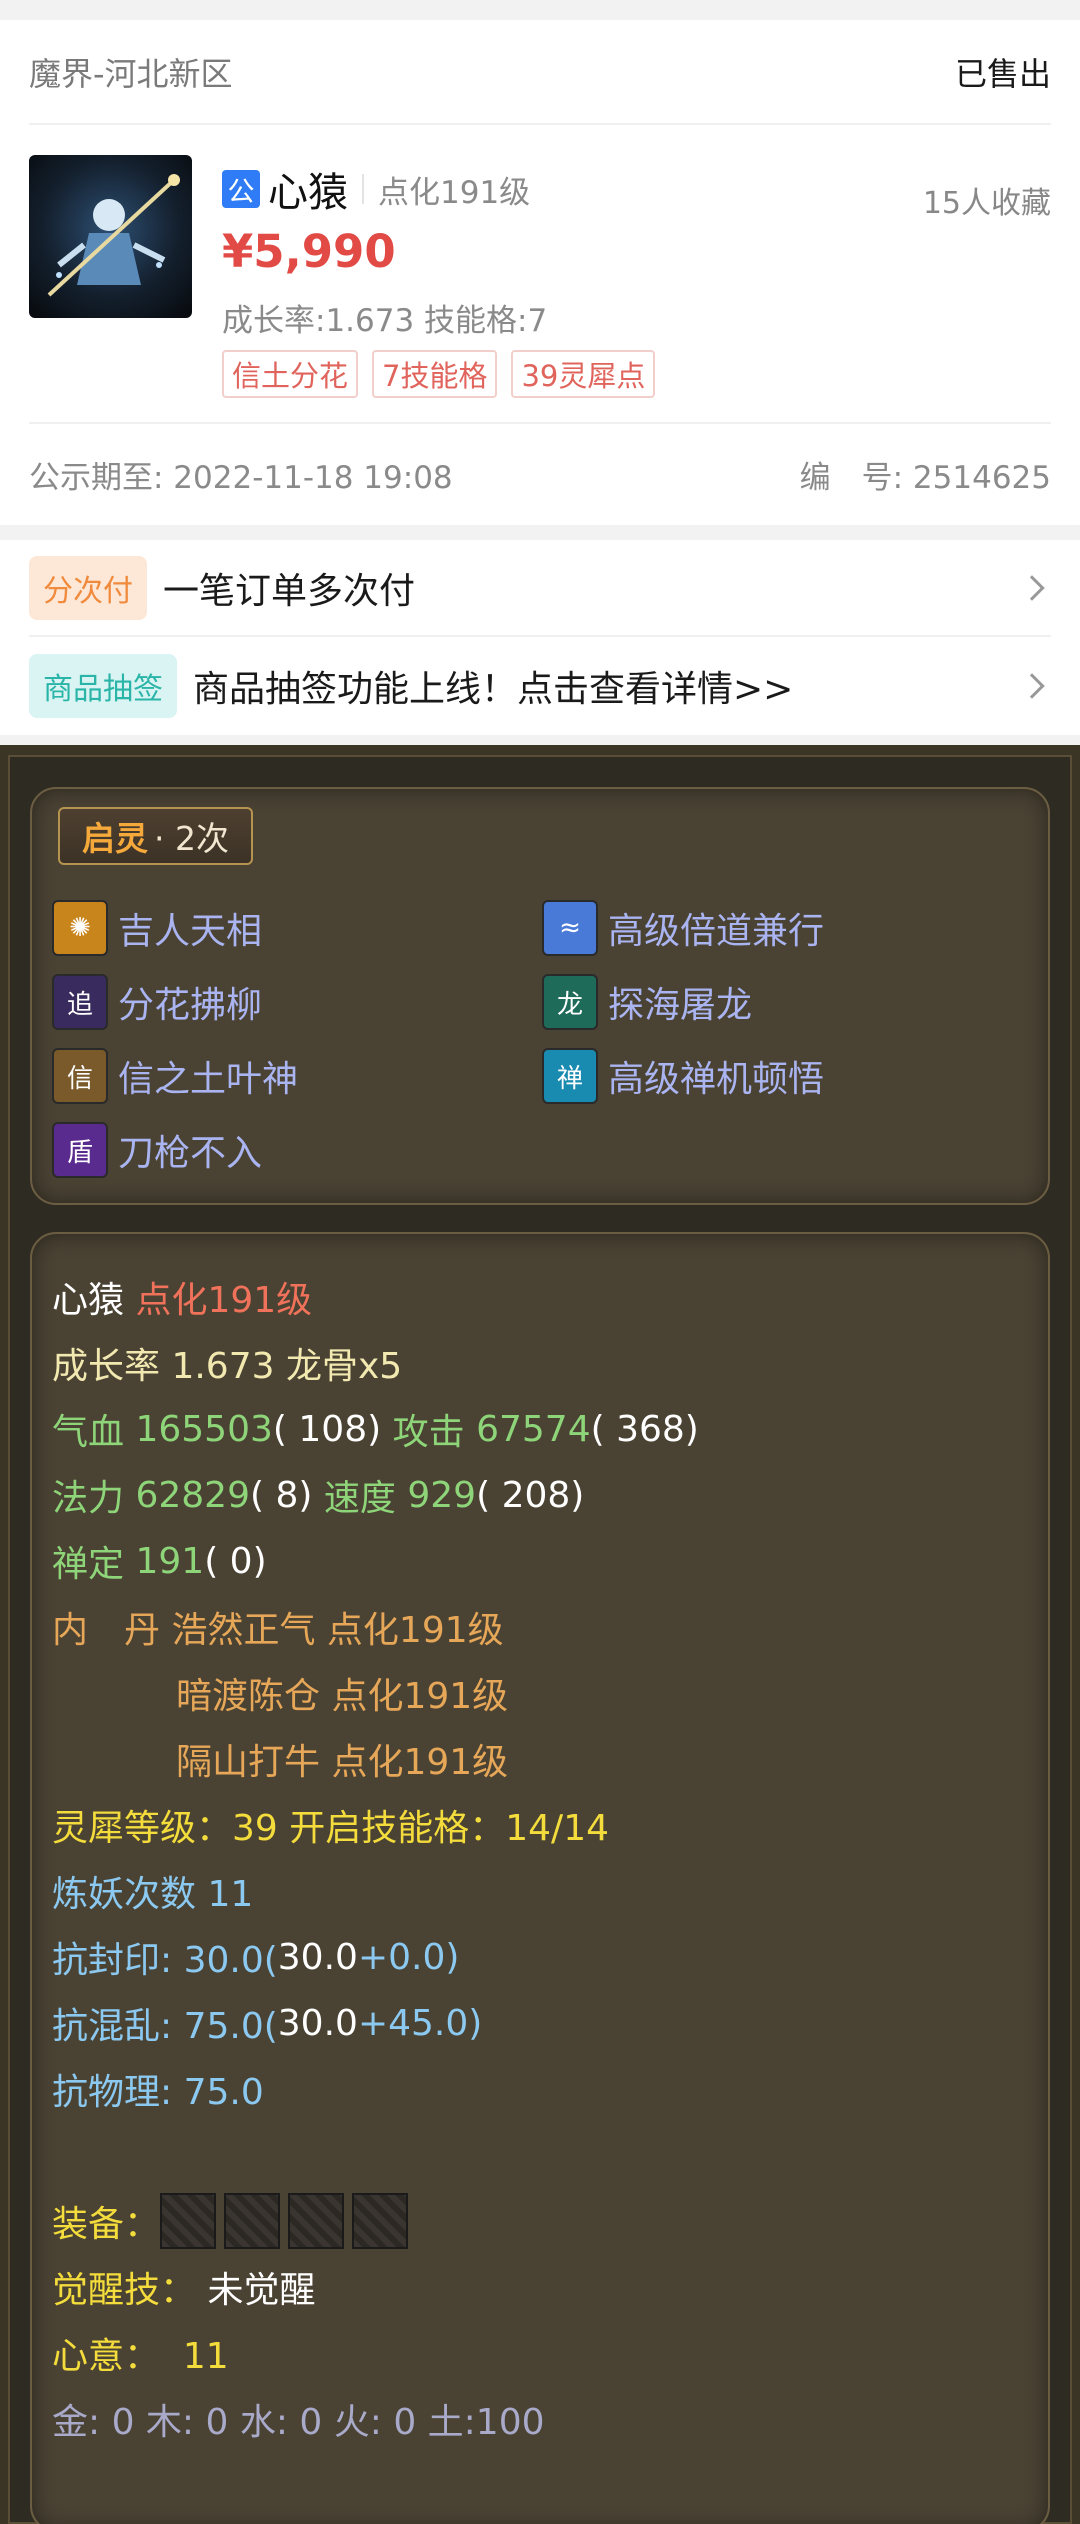 The image size is (1080, 2524). What do you see at coordinates (342, 1762) in the screenshot?
I see `neidan-item: 隔山打牛 点化191级` at bounding box center [342, 1762].